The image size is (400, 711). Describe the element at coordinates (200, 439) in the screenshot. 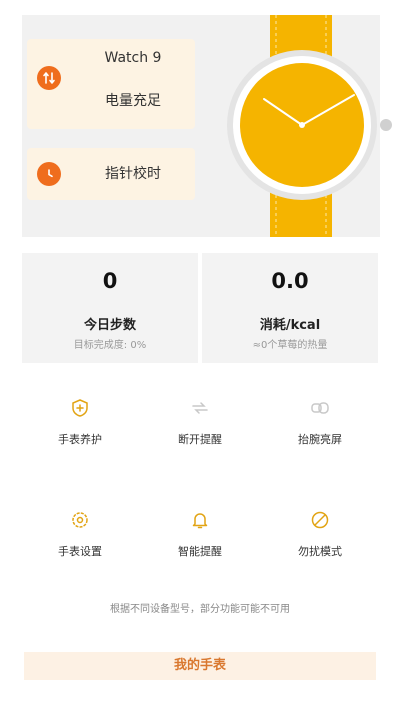

I see `disconnect-alert-label: 断开提醒` at that location.